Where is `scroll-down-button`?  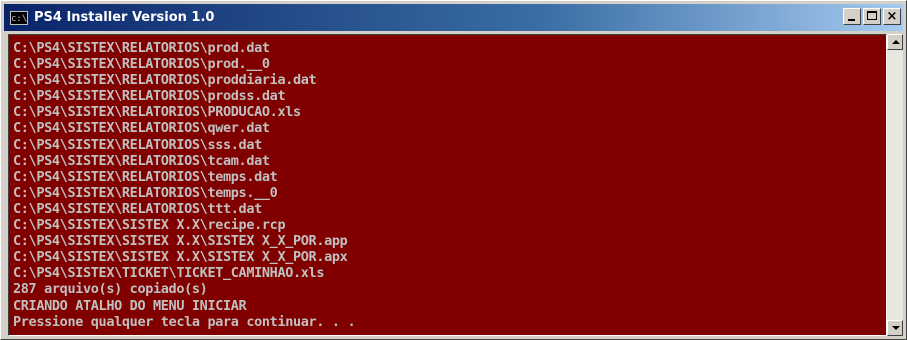
scroll-down-button is located at coordinates (895, 328).